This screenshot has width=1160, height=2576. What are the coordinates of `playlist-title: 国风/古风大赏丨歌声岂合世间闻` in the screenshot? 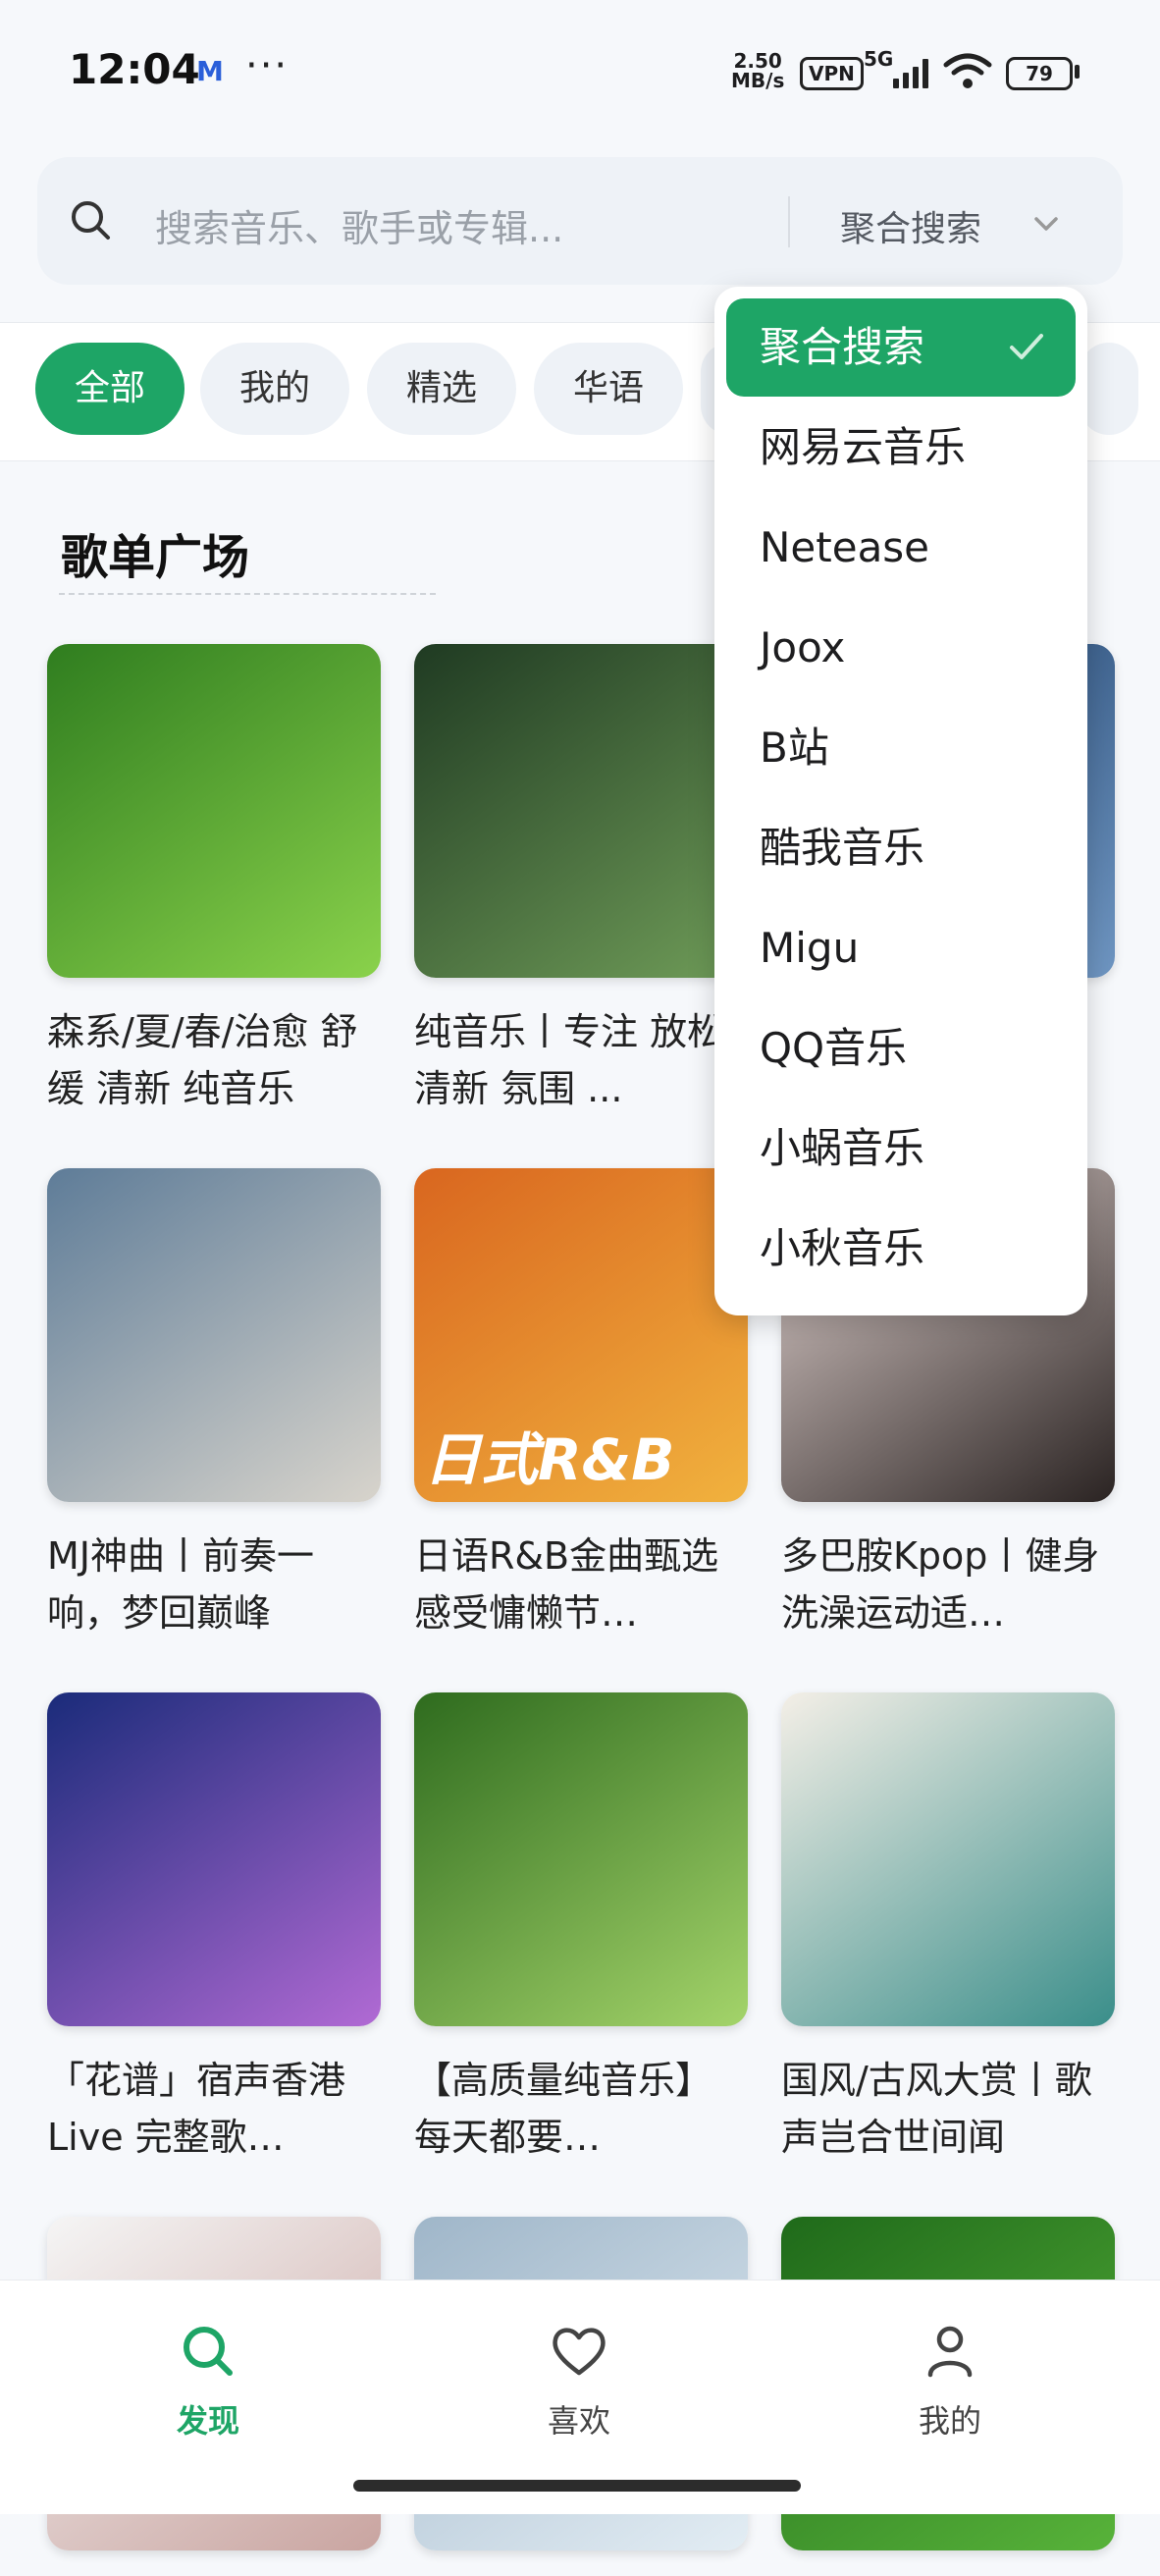 It's located at (937, 2109).